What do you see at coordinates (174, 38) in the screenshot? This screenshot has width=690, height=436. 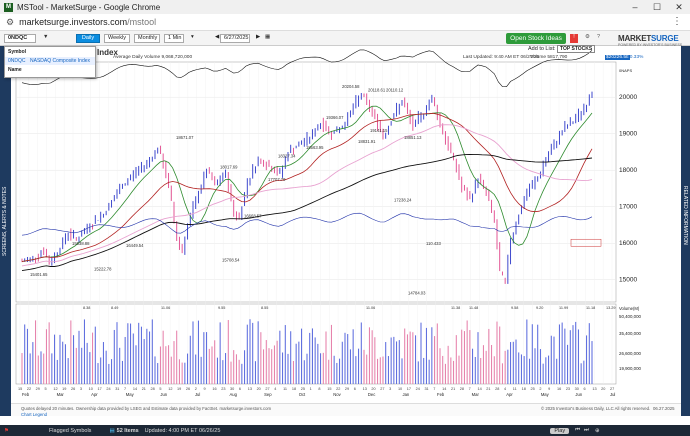 I see `period-intraday: 1 Min` at bounding box center [174, 38].